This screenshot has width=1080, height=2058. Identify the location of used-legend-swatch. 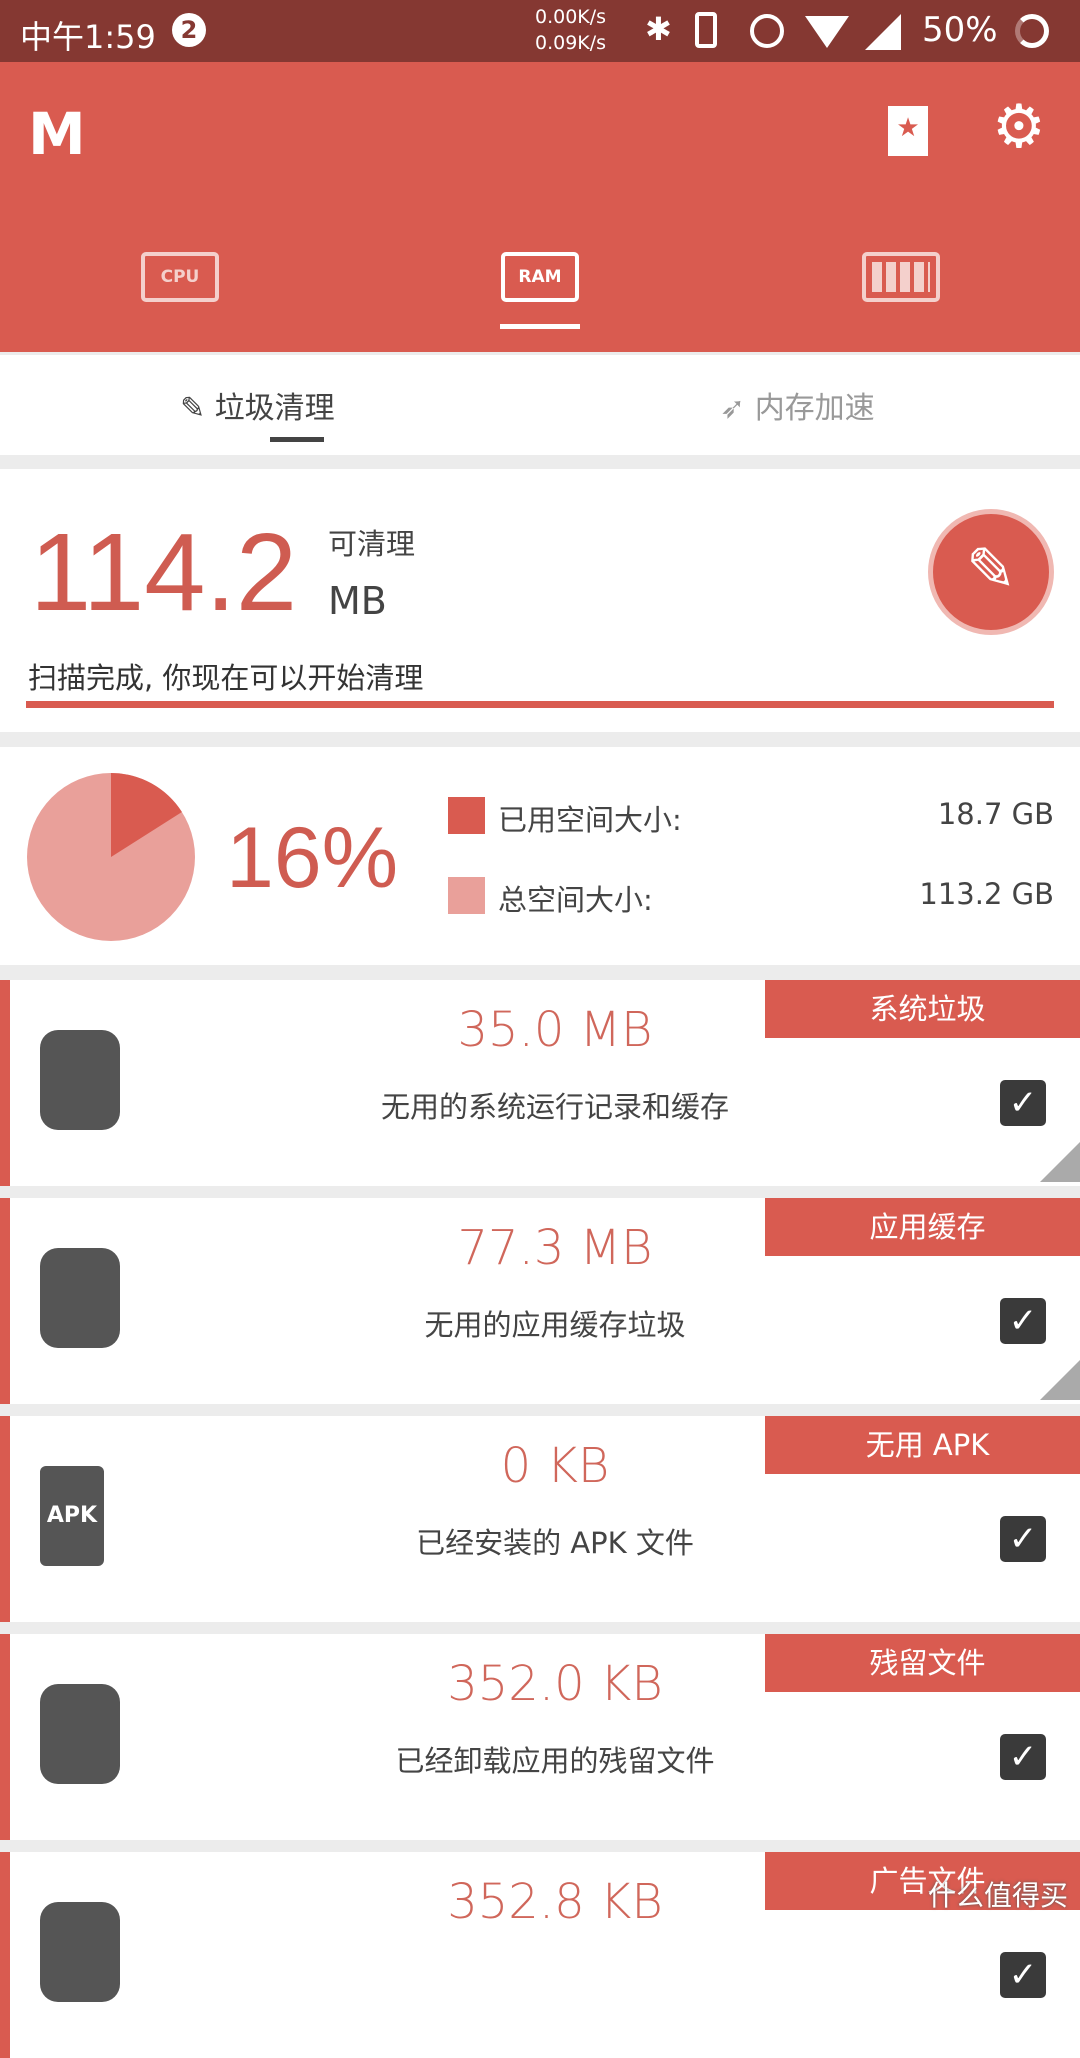
(466, 815).